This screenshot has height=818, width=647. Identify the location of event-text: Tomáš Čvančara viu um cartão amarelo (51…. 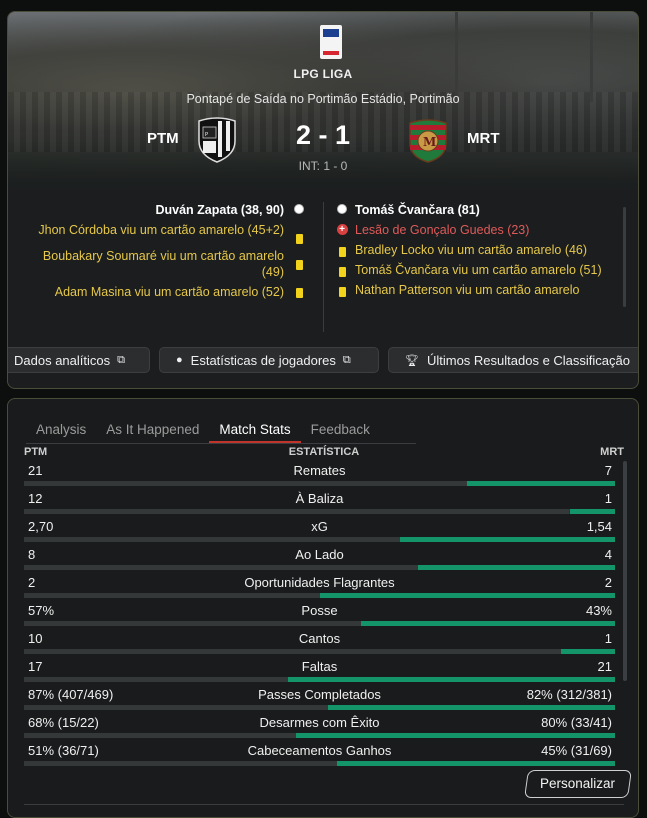
(478, 270).